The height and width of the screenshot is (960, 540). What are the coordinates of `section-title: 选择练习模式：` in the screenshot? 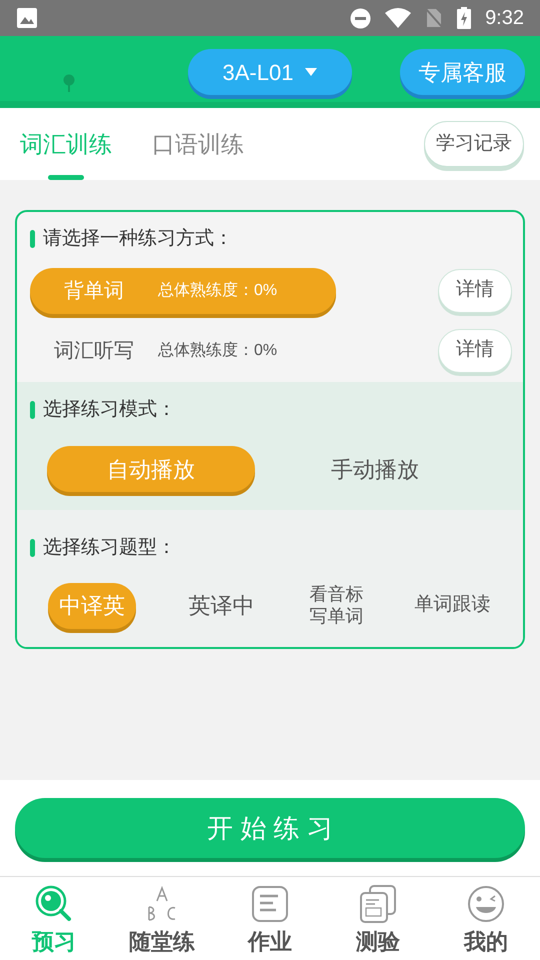 It's located at (109, 410).